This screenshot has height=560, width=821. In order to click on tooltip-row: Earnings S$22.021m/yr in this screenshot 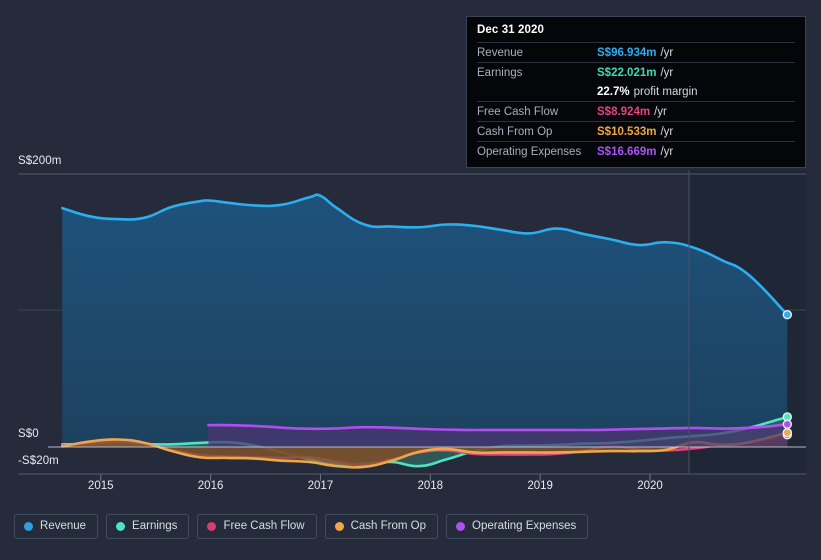, I will do `click(636, 72)`.